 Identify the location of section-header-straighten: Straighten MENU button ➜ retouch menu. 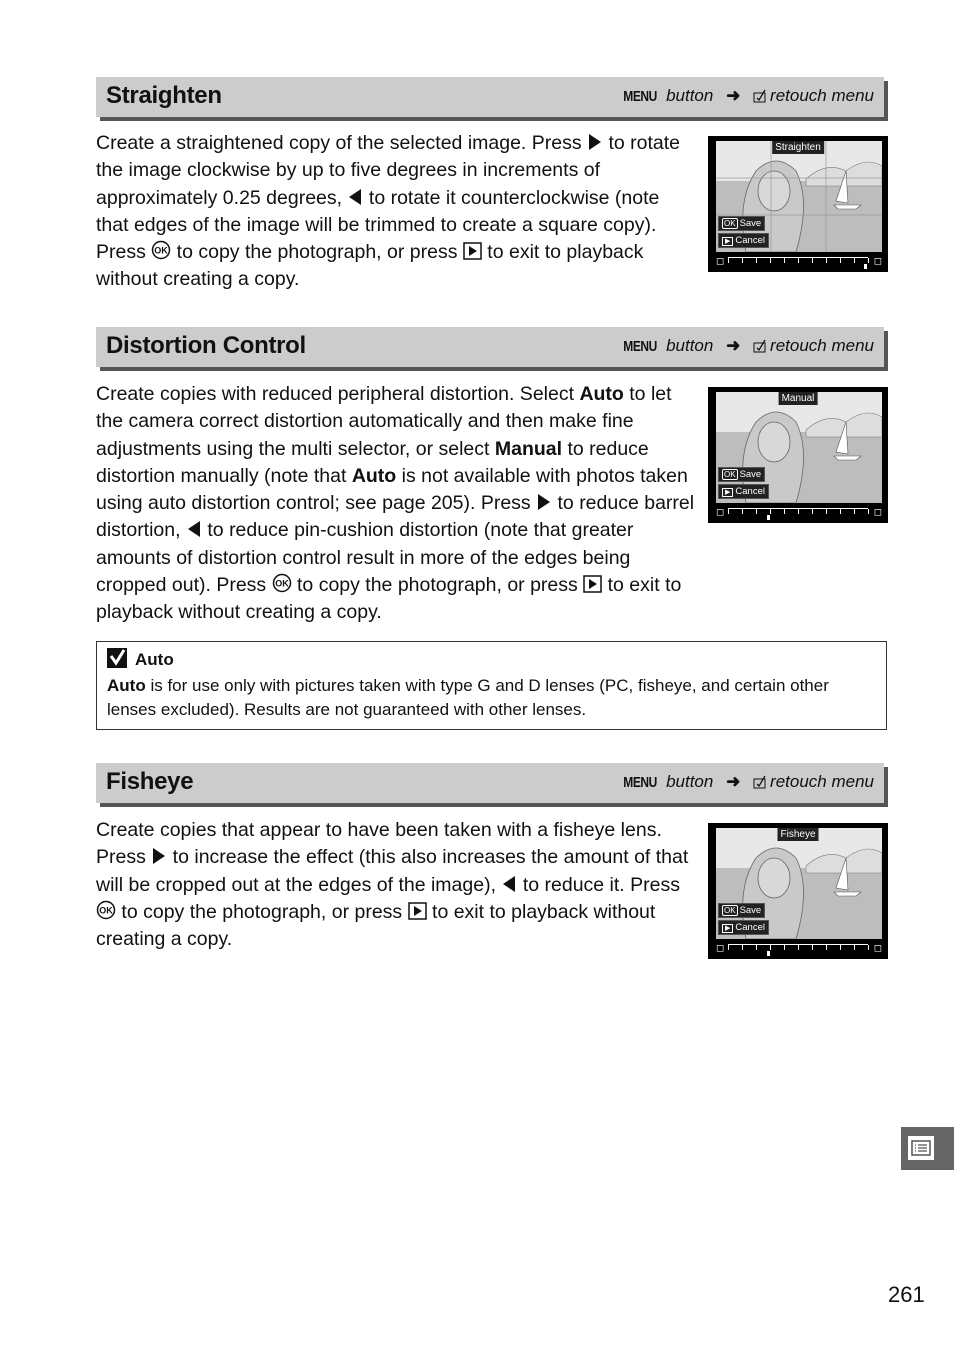
(490, 97).